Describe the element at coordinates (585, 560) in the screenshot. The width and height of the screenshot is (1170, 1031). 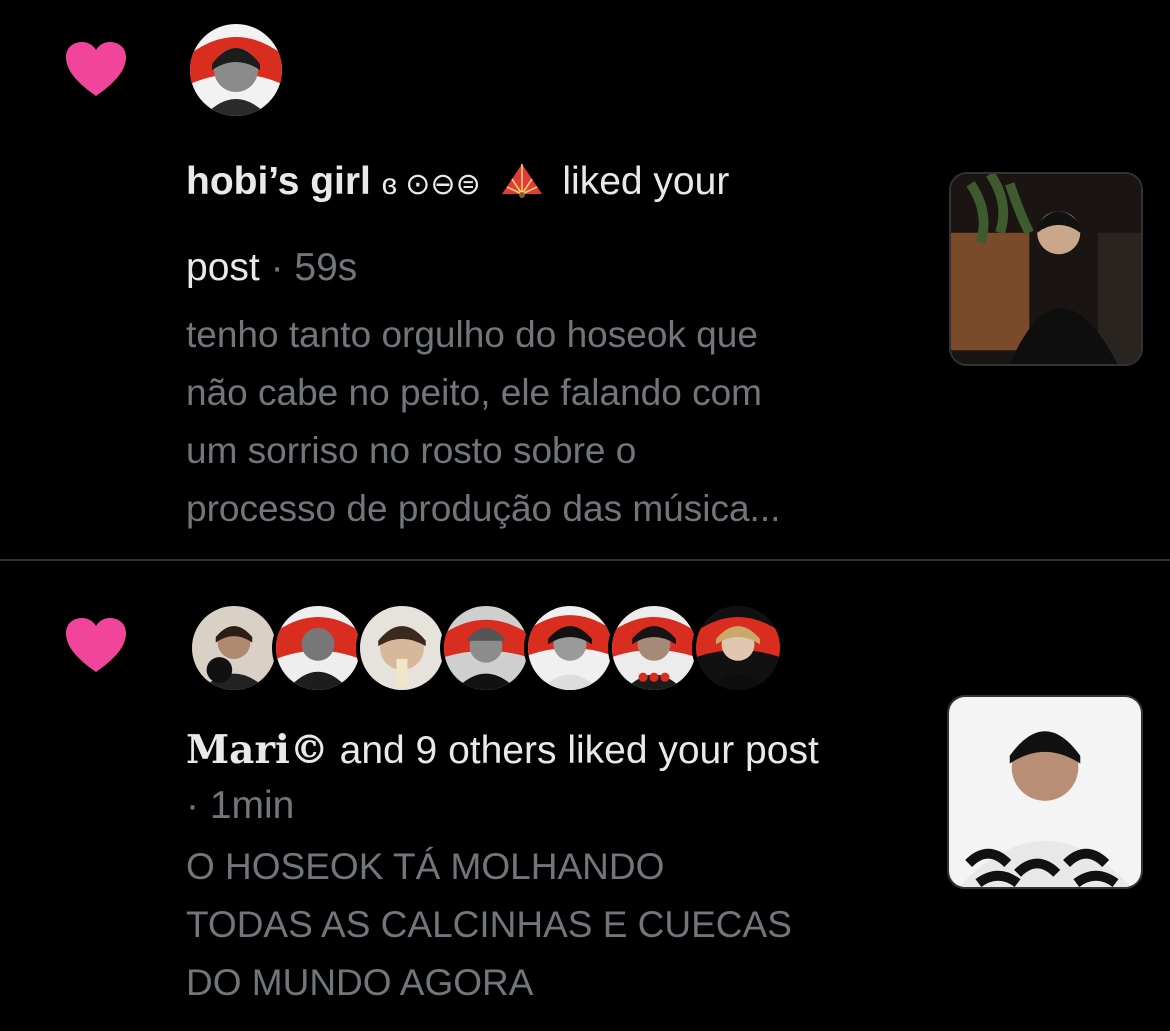
I see `divider` at that location.